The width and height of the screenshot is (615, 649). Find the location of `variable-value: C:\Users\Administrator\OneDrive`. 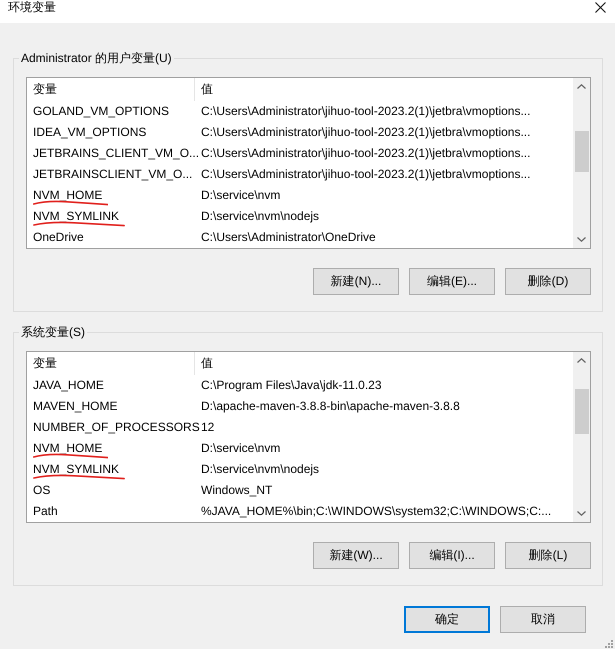

variable-value: C:\Users\Administrator\OneDrive is located at coordinates (288, 237).